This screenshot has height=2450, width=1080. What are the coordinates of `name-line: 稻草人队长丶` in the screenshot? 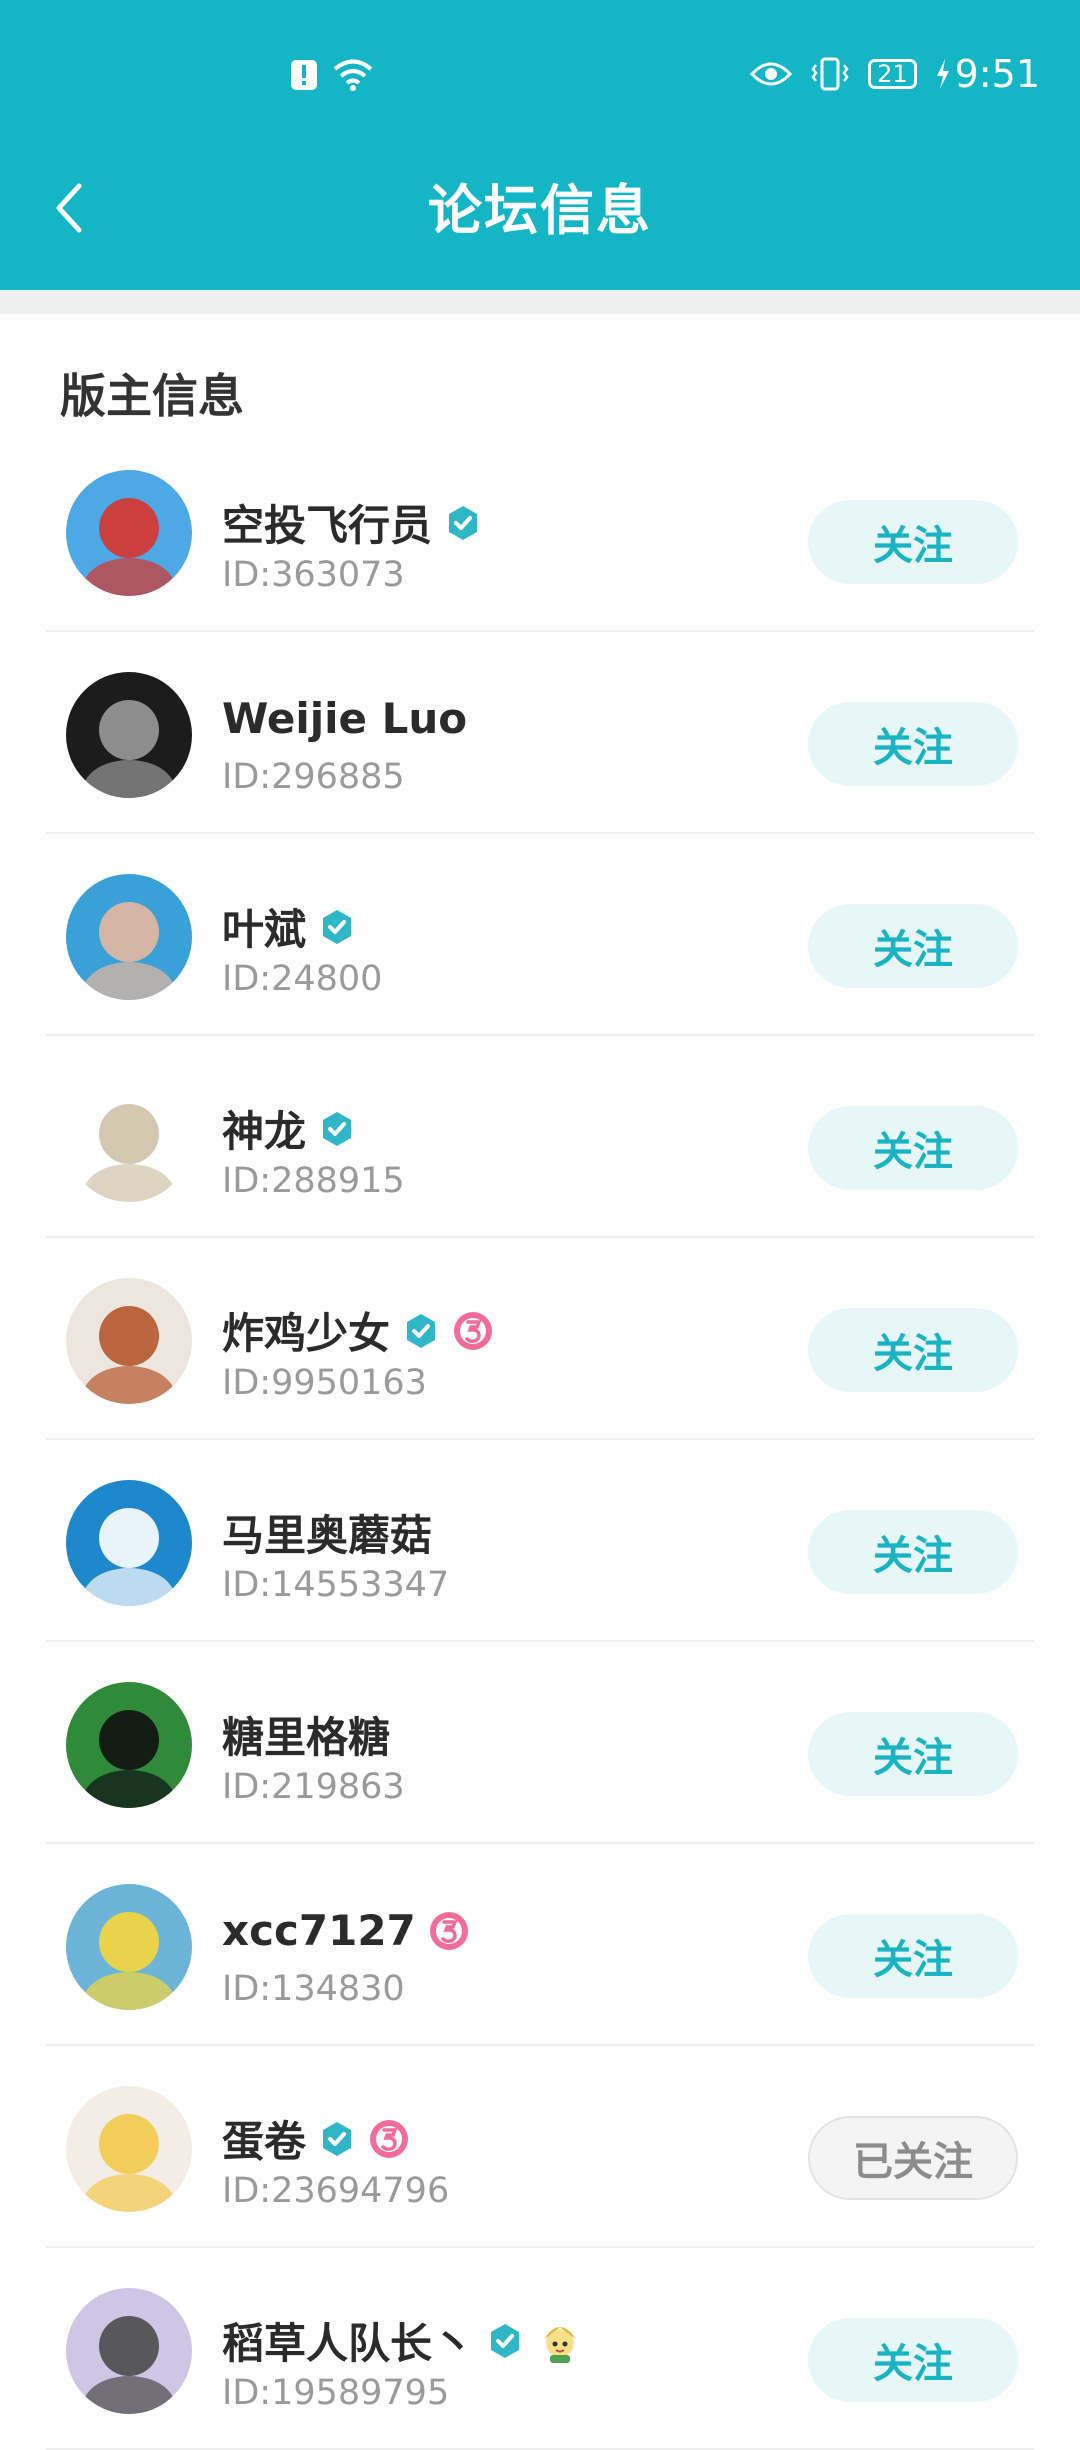 It's located at (403, 2340).